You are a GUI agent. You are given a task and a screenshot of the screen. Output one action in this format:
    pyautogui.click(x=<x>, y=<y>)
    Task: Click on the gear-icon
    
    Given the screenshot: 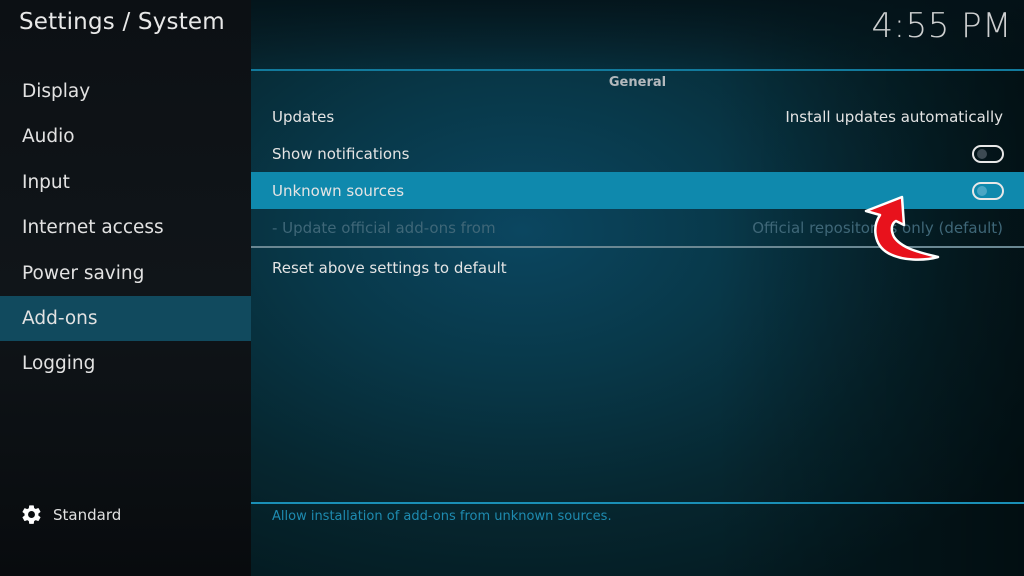 What is the action you would take?
    pyautogui.click(x=31, y=514)
    